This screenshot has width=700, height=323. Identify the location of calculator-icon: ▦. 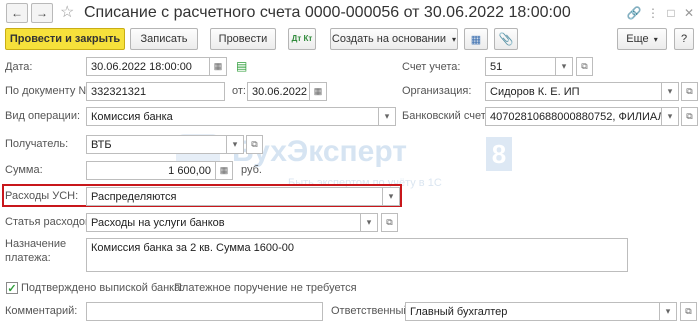
(224, 170).